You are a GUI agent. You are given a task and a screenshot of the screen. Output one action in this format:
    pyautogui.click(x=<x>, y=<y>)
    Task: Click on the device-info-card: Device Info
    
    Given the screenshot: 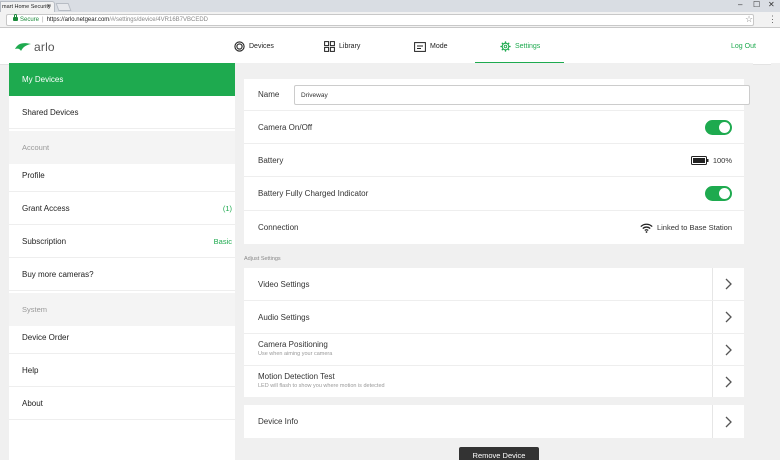 What is the action you would take?
    pyautogui.click(x=494, y=421)
    